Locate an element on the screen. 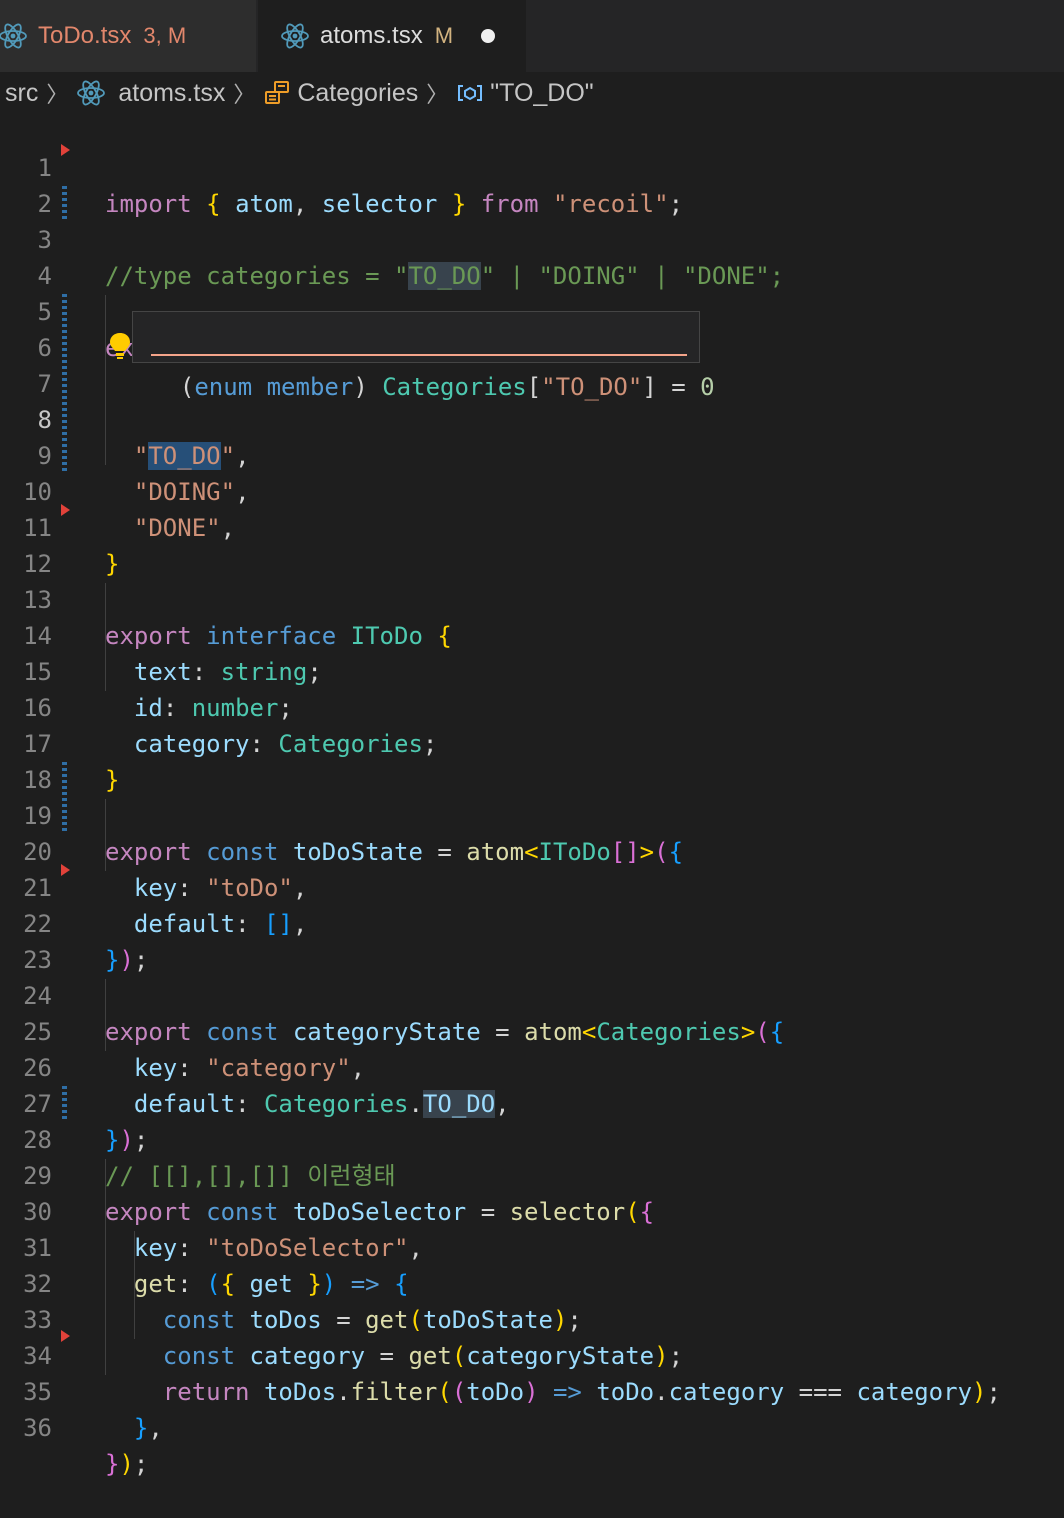  code-line: 26 default: Categories.TO_DO, is located at coordinates (532, 1066).